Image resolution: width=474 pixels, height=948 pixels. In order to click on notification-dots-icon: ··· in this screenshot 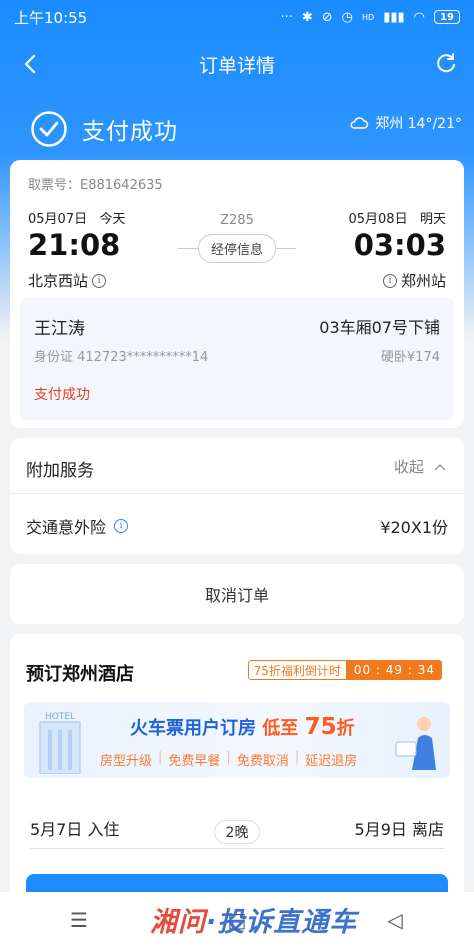, I will do `click(286, 17)`.